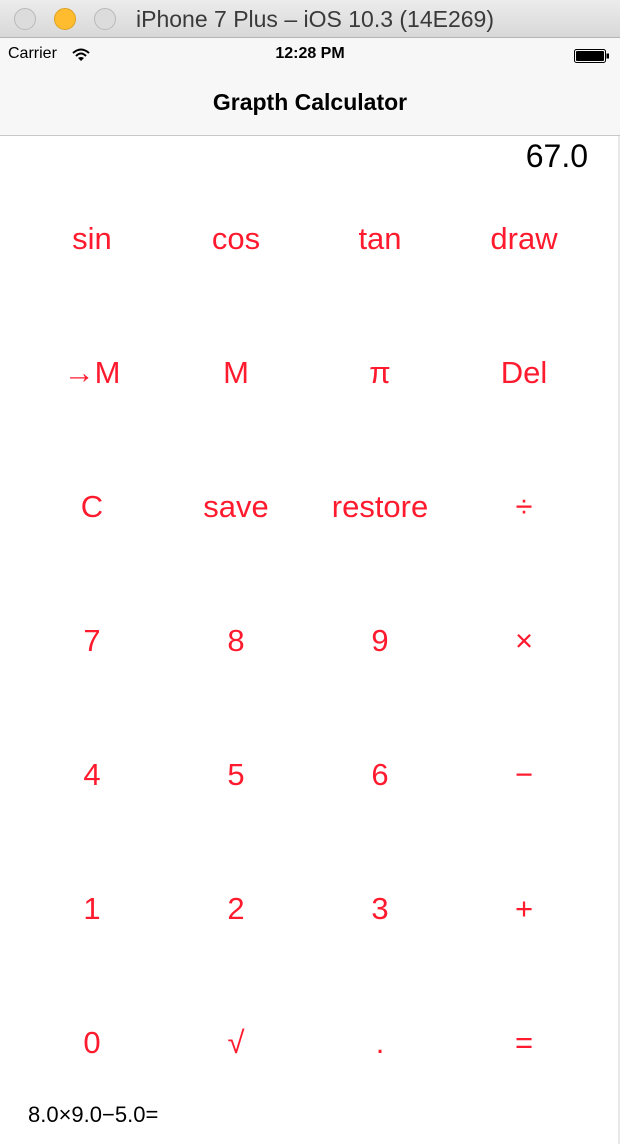 The height and width of the screenshot is (1144, 620). What do you see at coordinates (65, 19) in the screenshot?
I see `minimize-window-button` at bounding box center [65, 19].